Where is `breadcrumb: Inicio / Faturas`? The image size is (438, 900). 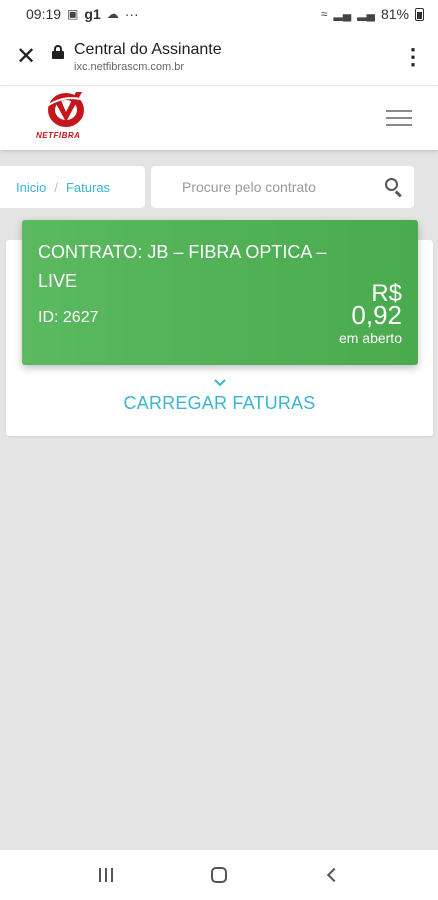
breadcrumb: Inicio / Faturas is located at coordinates (72, 187).